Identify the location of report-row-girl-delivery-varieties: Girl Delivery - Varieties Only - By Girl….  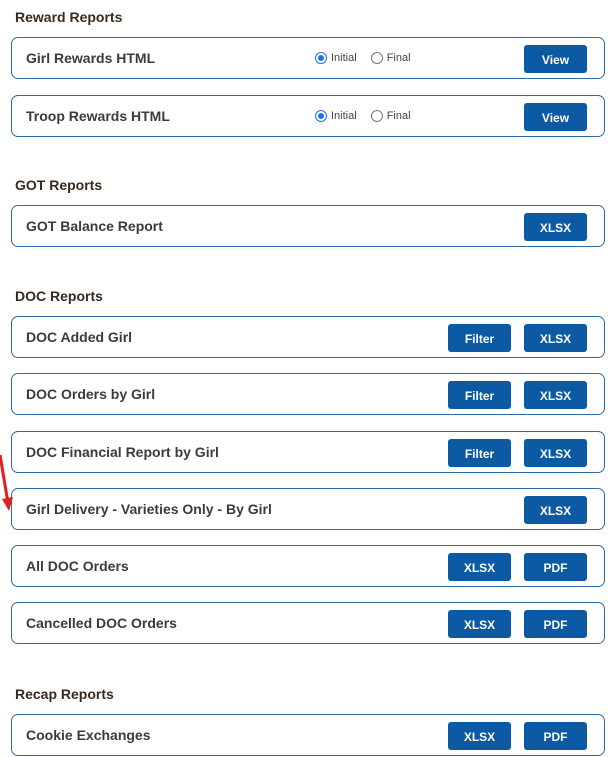
(308, 509).